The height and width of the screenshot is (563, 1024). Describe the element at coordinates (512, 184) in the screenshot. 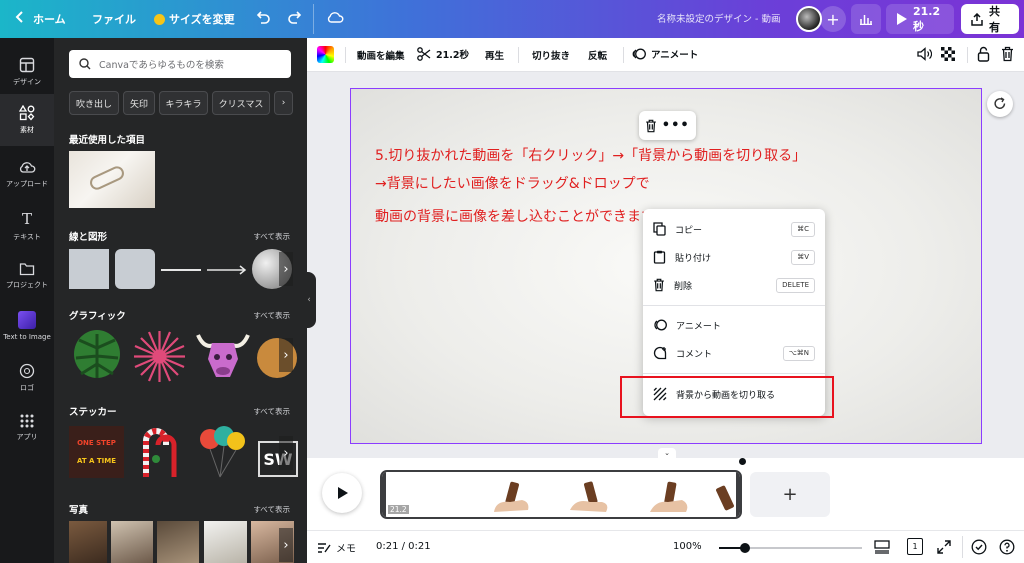

I see `annotation-line-2: →背景にしたい画像をドラッグ&ドロップで` at that location.